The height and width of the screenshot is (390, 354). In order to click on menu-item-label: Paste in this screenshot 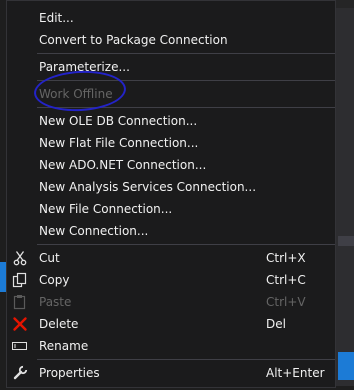, I will do `click(55, 302)`.